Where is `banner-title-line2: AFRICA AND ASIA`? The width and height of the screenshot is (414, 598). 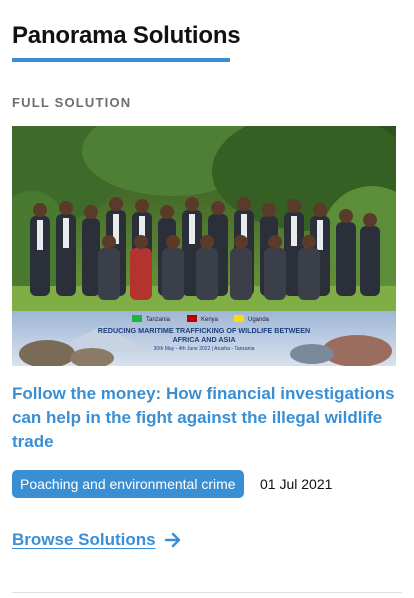
banner-title-line2: AFRICA AND ASIA is located at coordinates (203, 339).